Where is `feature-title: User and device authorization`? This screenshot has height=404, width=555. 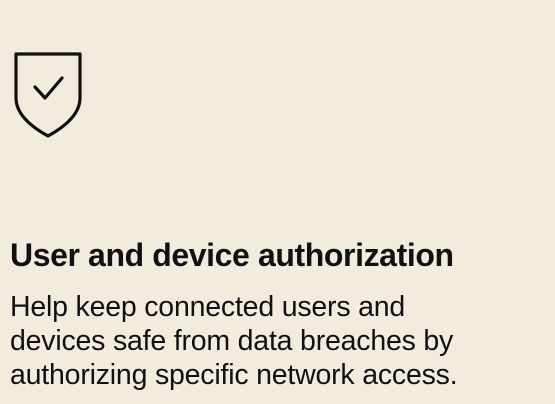
feature-title: User and device authorization is located at coordinates (232, 255).